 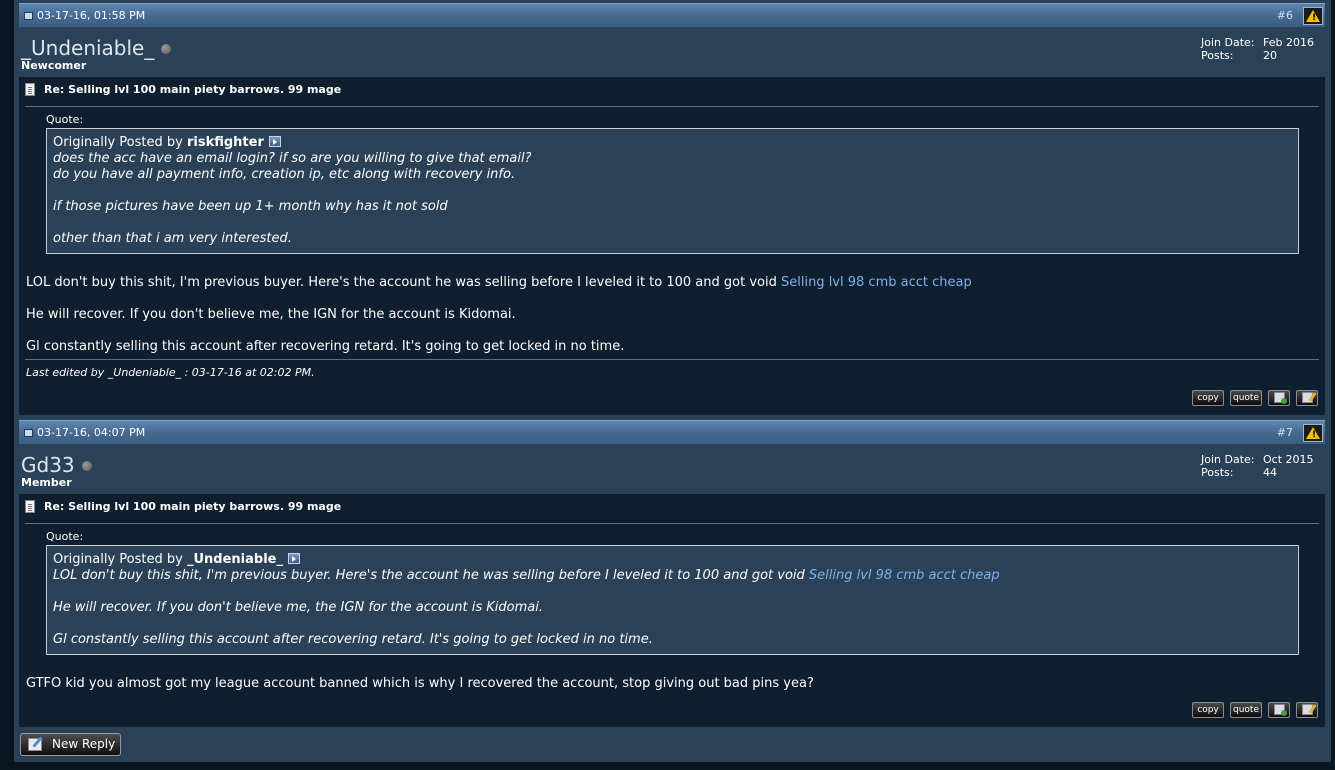 I want to click on posts-count: 44, so click(x=1270, y=472).